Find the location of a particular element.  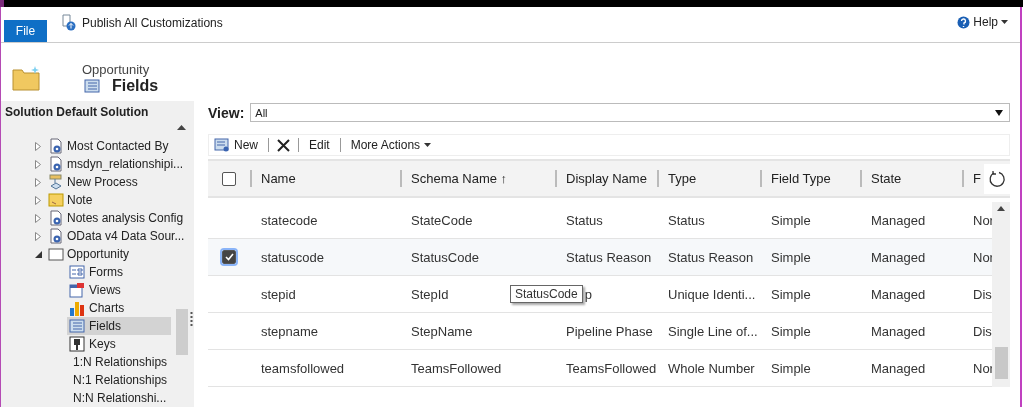

table-cell: statecode is located at coordinates (289, 220).